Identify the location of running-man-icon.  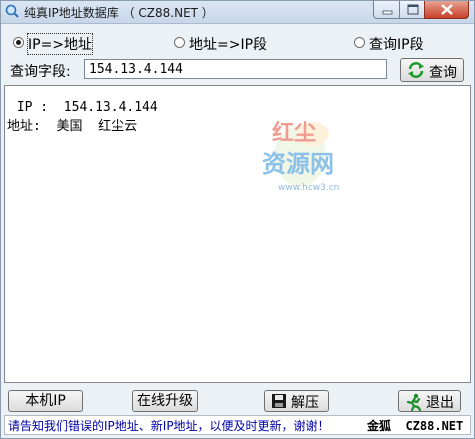
(414, 402).